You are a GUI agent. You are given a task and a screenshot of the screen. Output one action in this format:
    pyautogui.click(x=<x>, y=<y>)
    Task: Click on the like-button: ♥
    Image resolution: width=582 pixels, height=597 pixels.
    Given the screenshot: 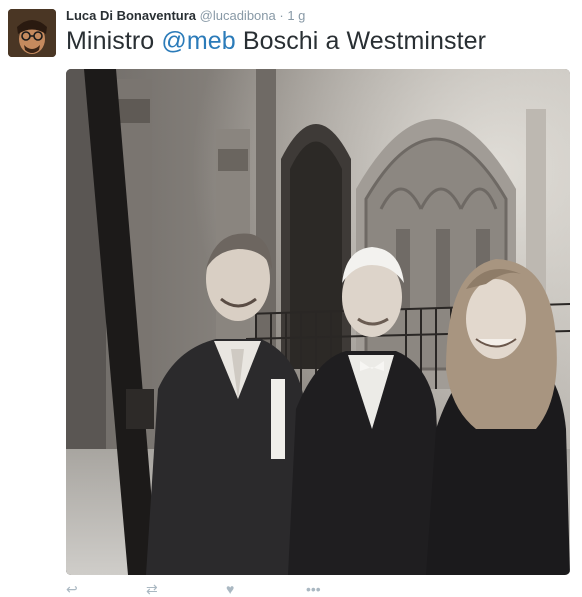 What is the action you would take?
    pyautogui.click(x=230, y=589)
    